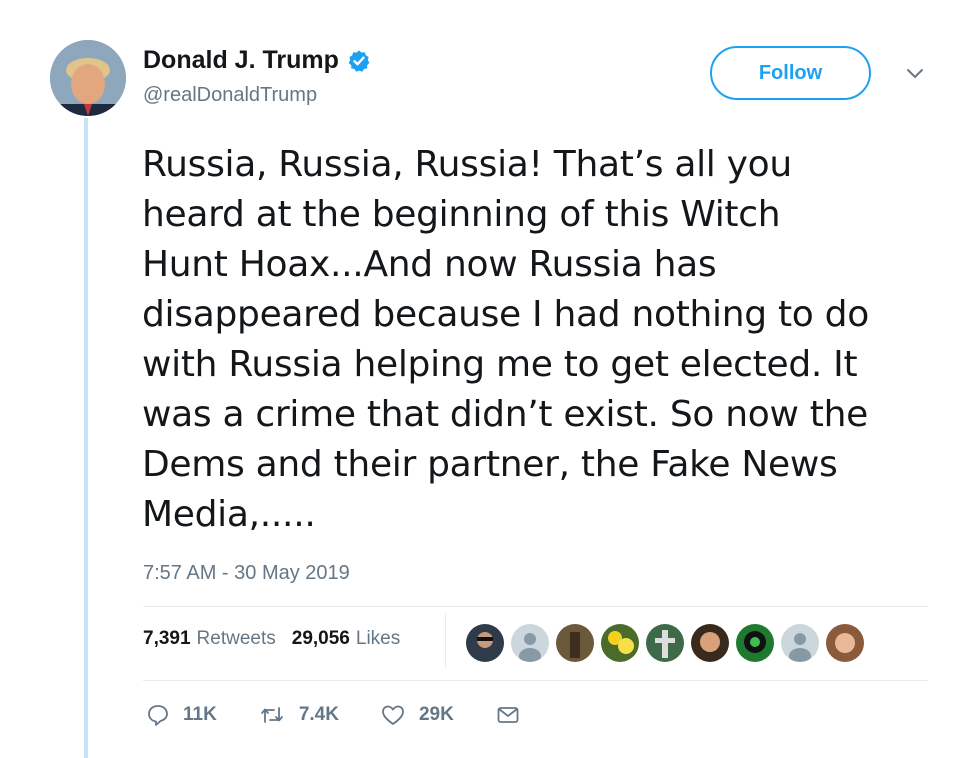  Describe the element at coordinates (361, 715) in the screenshot. I see `tweet-actions: 11K 7.4K 29K` at that location.